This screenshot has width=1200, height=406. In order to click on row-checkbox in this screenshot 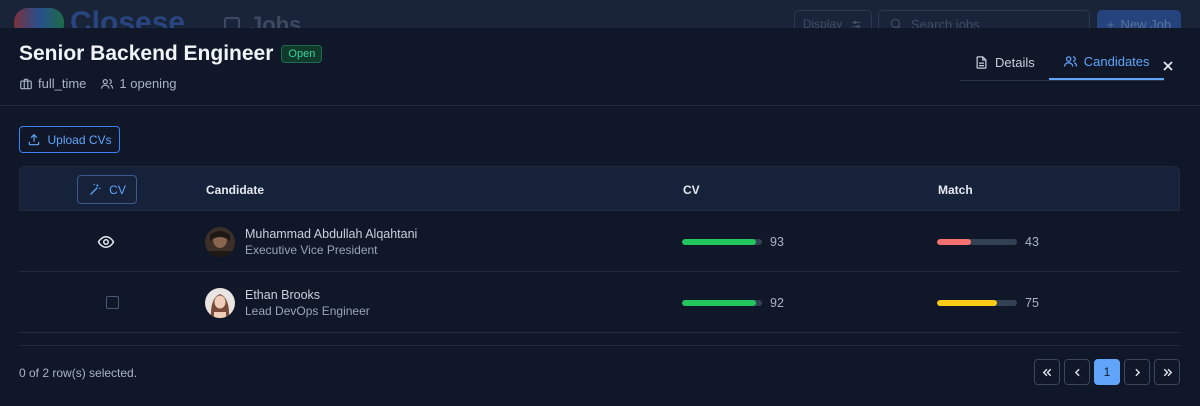, I will do `click(112, 302)`.